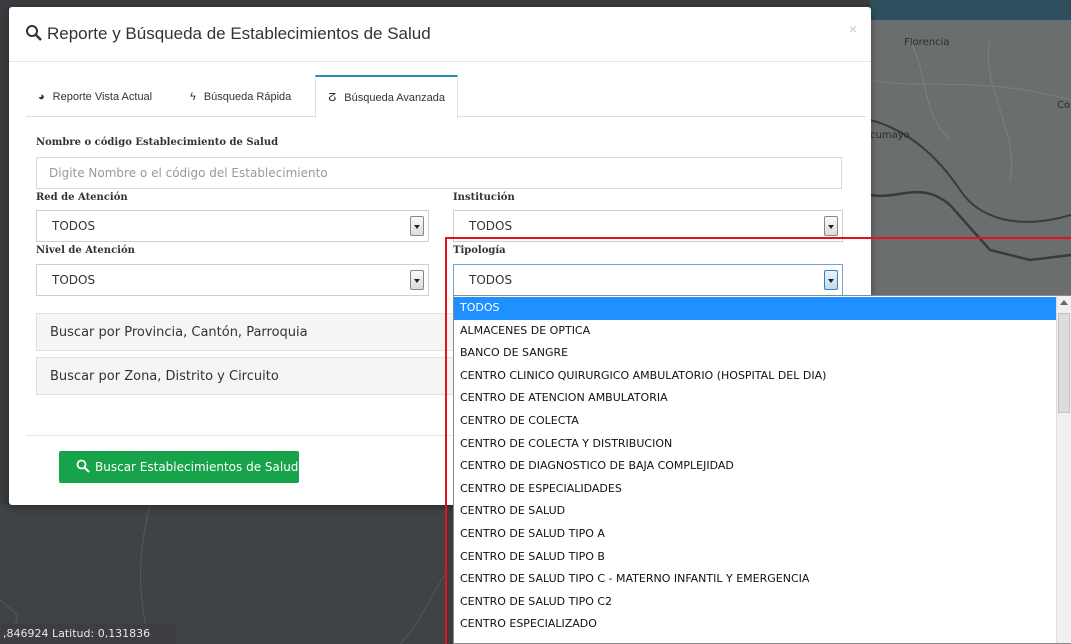 The image size is (1071, 644). What do you see at coordinates (927, 42) in the screenshot?
I see `map-label-florencia: Florencia` at bounding box center [927, 42].